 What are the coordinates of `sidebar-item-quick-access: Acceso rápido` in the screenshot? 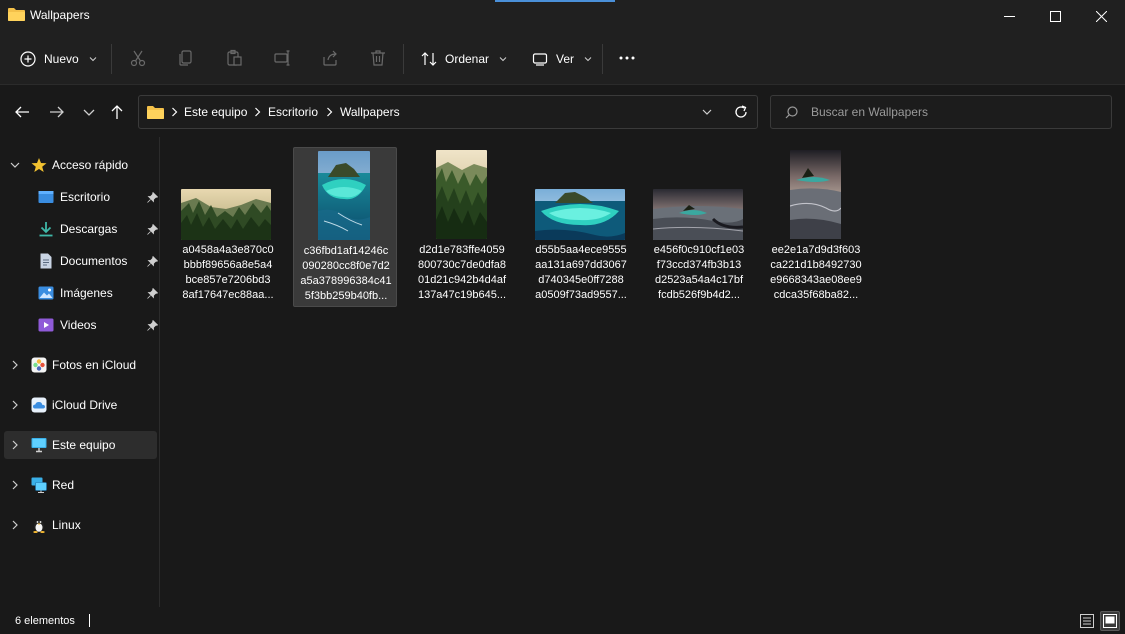 It's located at (80, 165).